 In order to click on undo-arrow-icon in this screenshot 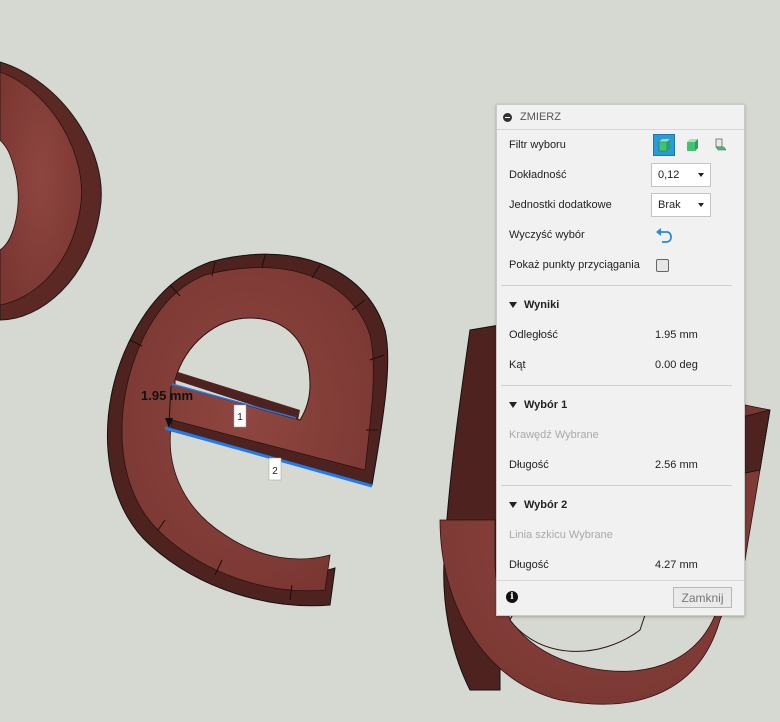, I will do `click(664, 237)`.